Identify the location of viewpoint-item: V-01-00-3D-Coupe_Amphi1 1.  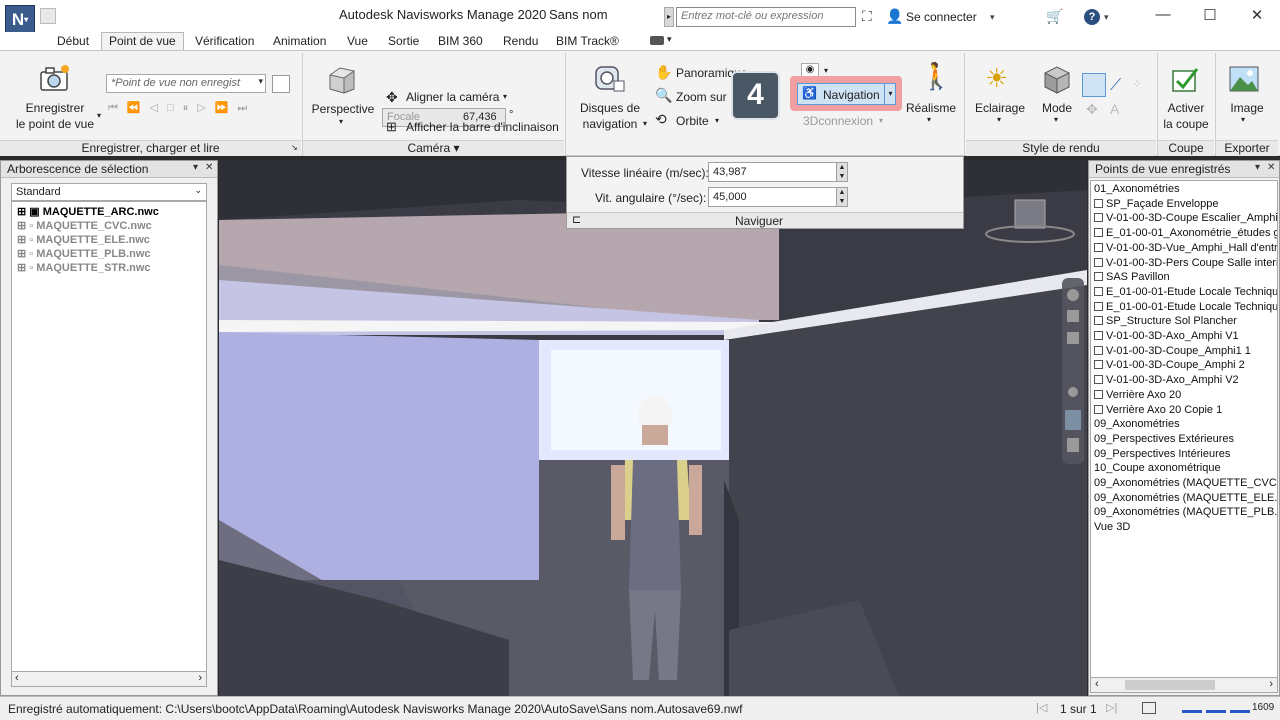
(1172, 351).